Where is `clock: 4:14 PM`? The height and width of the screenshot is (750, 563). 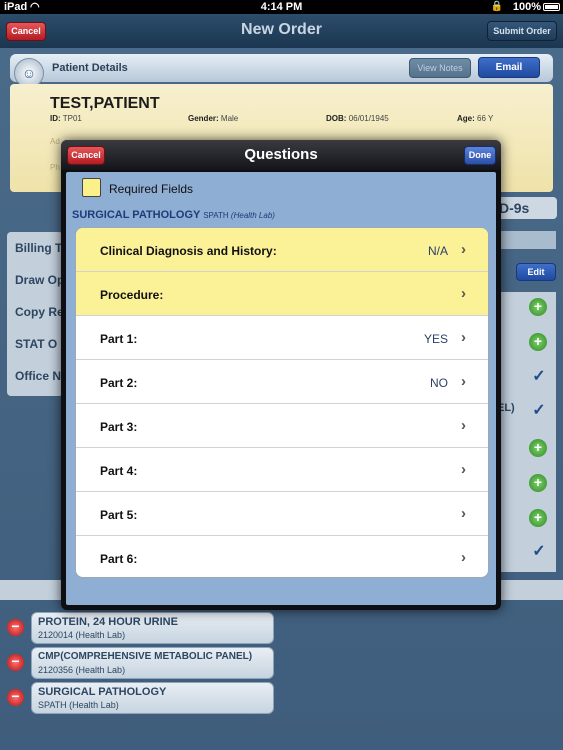
clock: 4:14 PM is located at coordinates (281, 7).